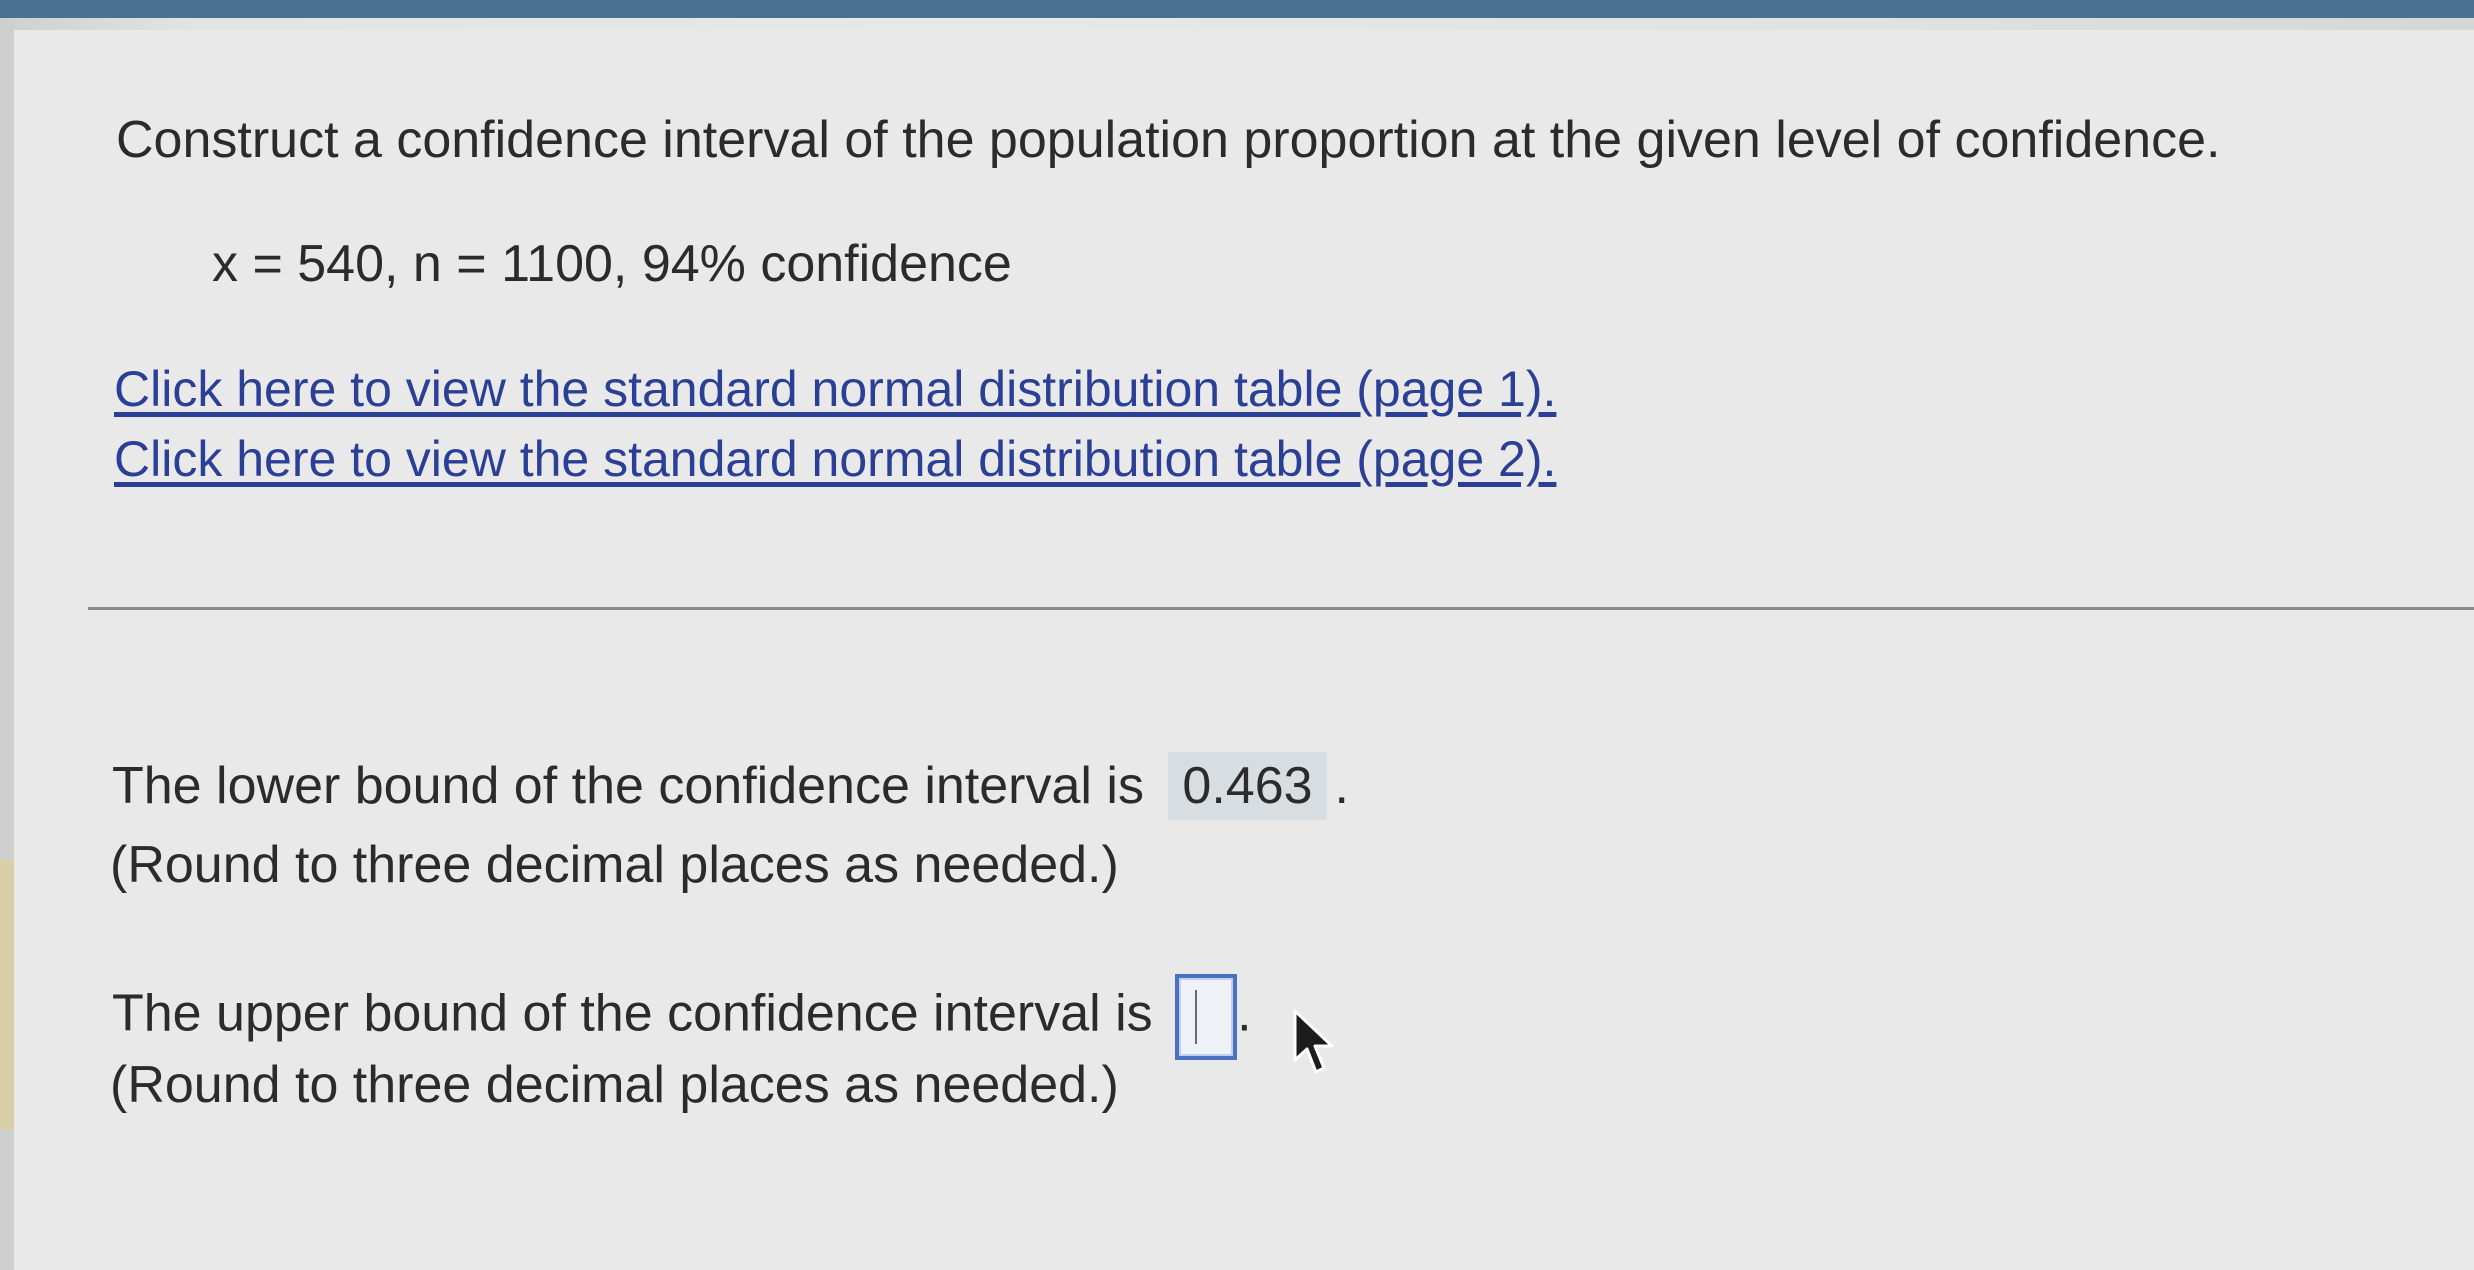 This screenshot has height=1270, width=2474. Describe the element at coordinates (1281, 608) in the screenshot. I see `divider` at that location.